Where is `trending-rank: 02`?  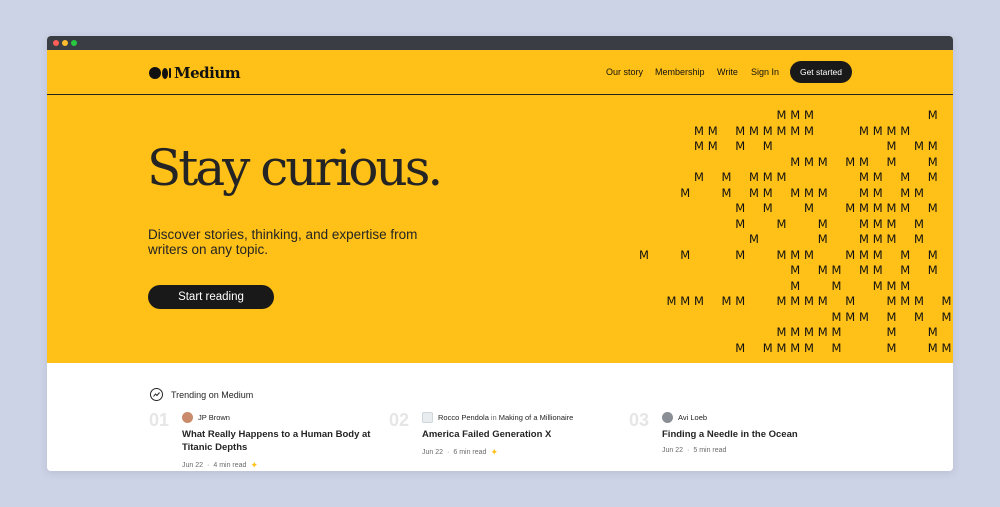
trending-rank: 02 is located at coordinates (399, 420).